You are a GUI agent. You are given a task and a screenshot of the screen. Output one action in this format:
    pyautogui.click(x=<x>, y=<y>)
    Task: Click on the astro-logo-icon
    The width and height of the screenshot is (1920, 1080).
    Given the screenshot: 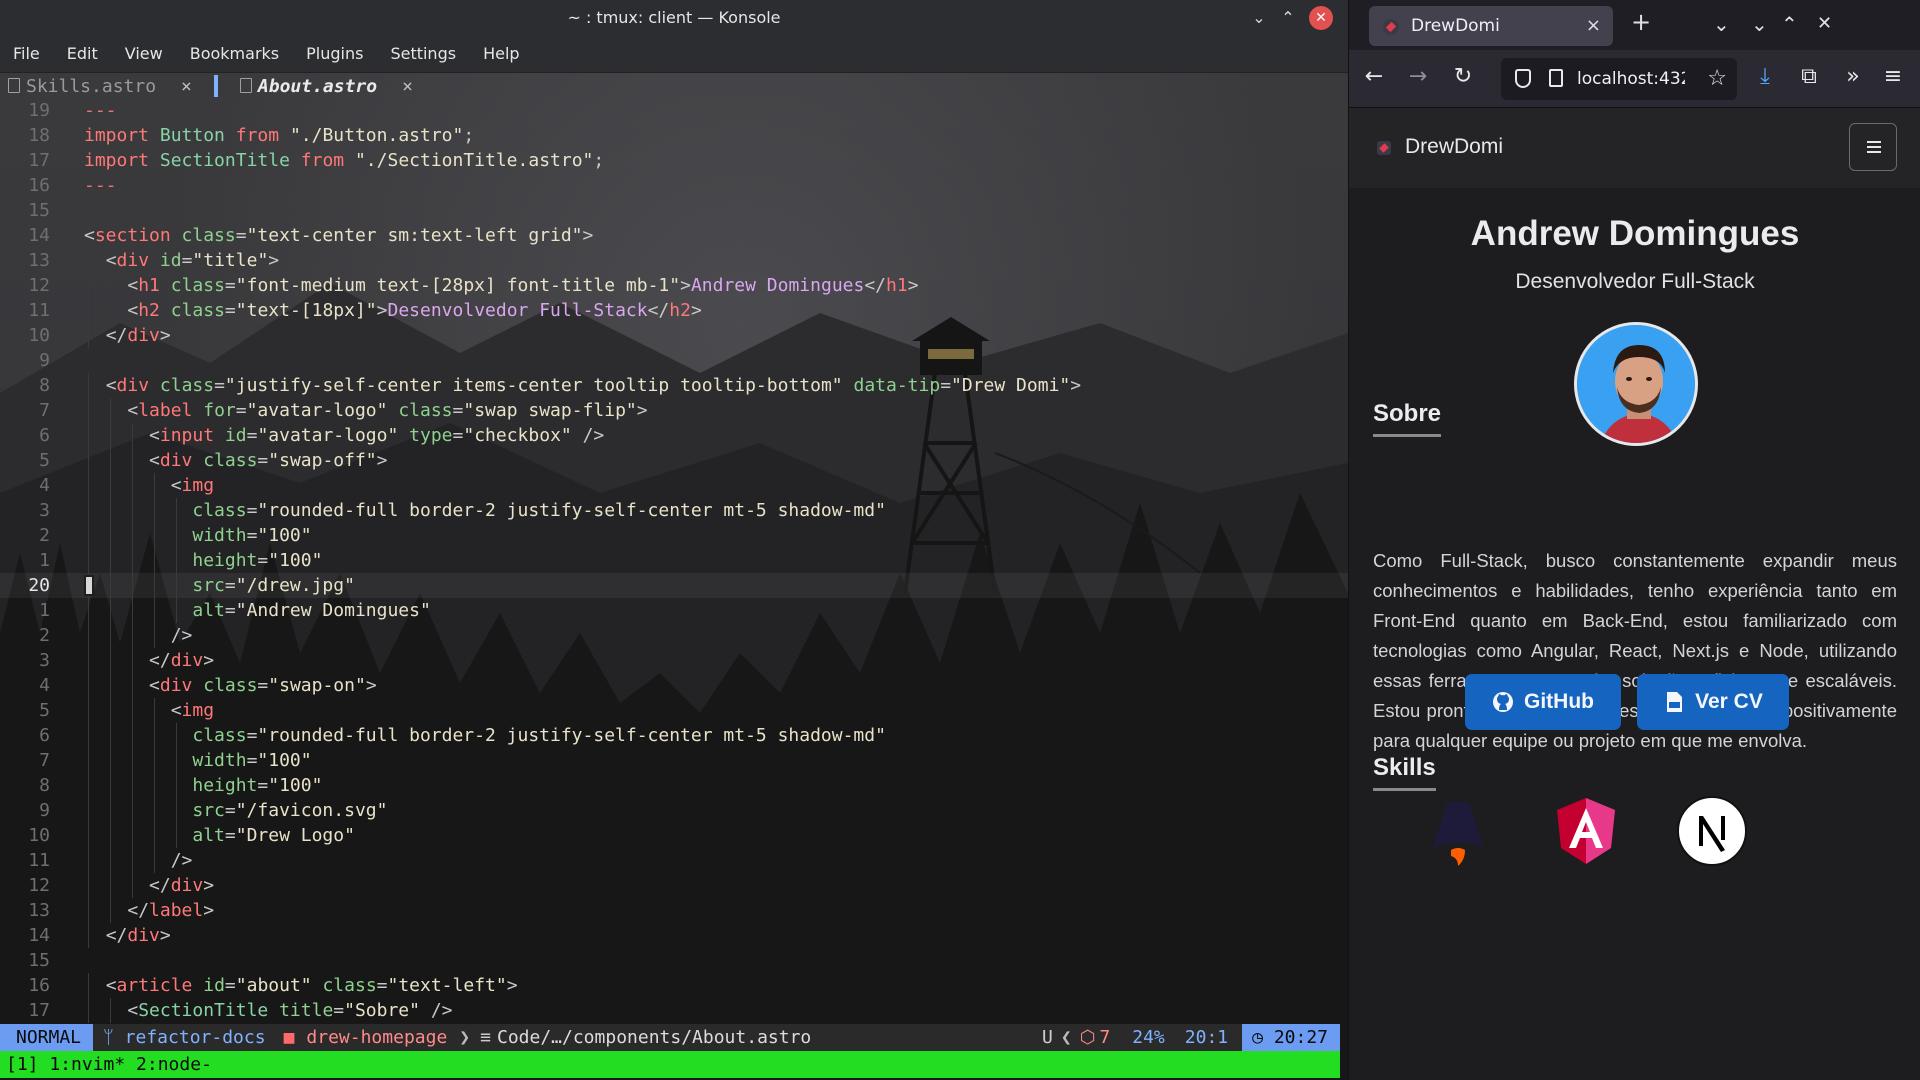 What is the action you would take?
    pyautogui.click(x=1458, y=831)
    